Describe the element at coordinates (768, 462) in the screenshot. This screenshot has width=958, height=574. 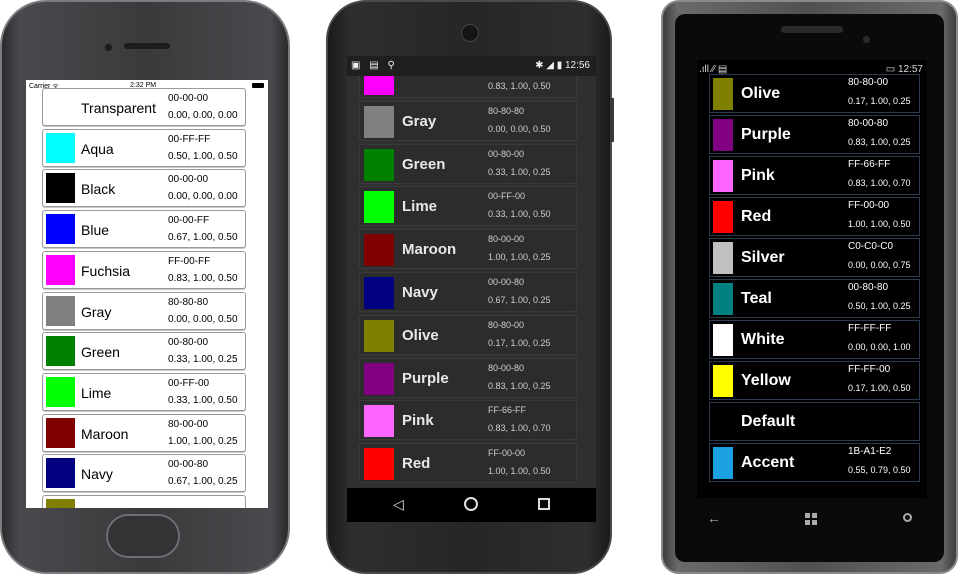
I see `color-name: Accent` at that location.